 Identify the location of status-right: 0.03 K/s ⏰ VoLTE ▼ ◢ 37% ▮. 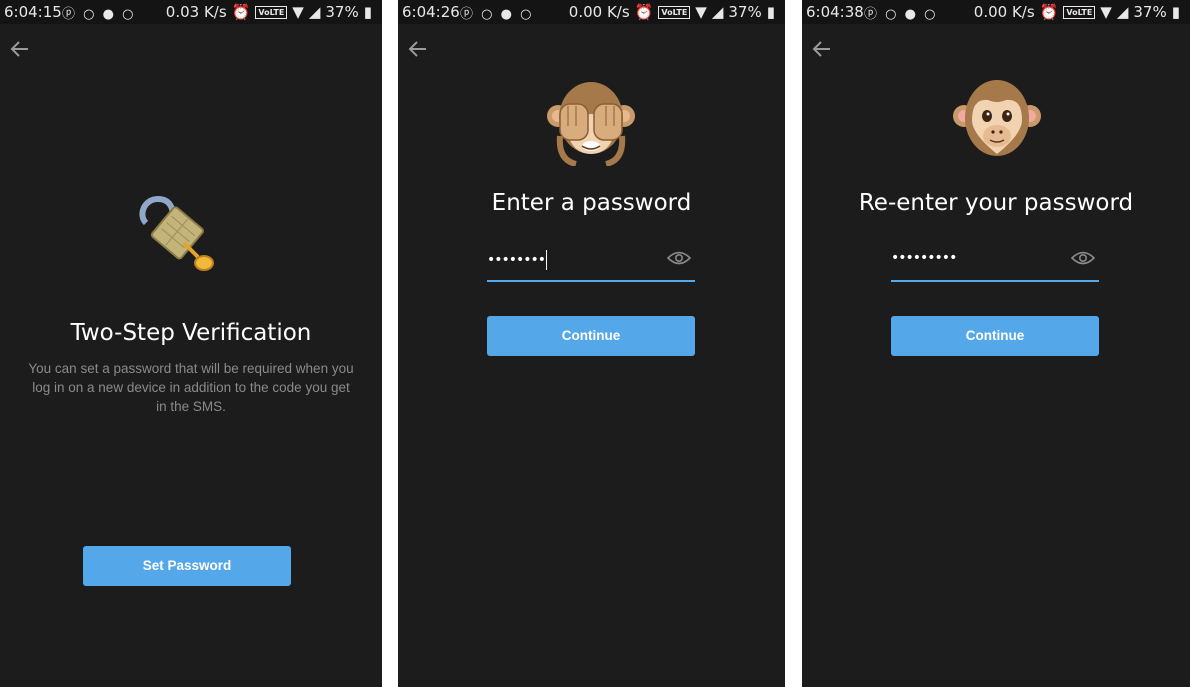
(269, 12).